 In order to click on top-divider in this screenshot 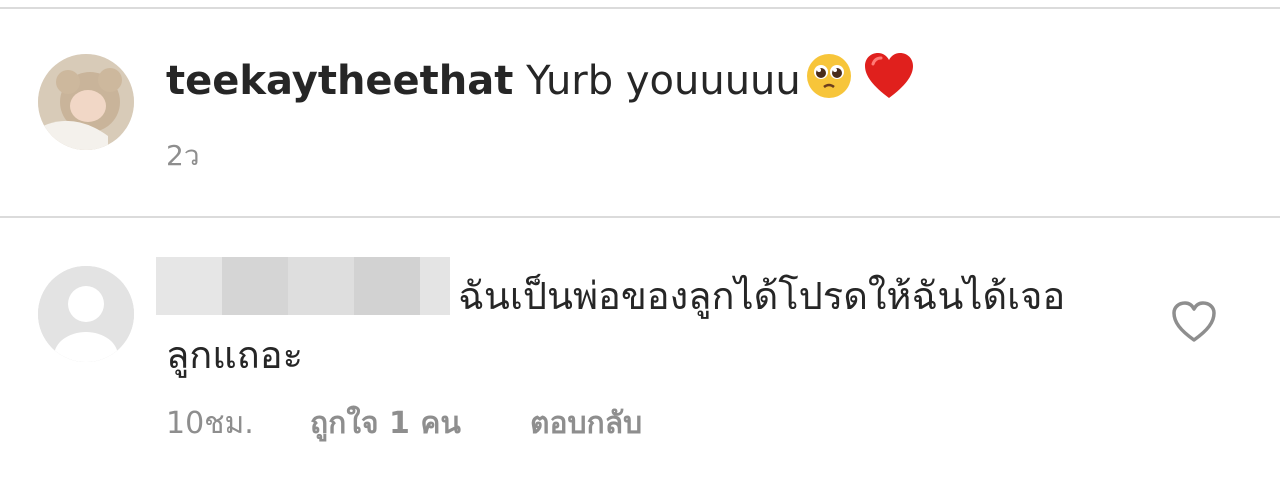, I will do `click(640, 8)`.